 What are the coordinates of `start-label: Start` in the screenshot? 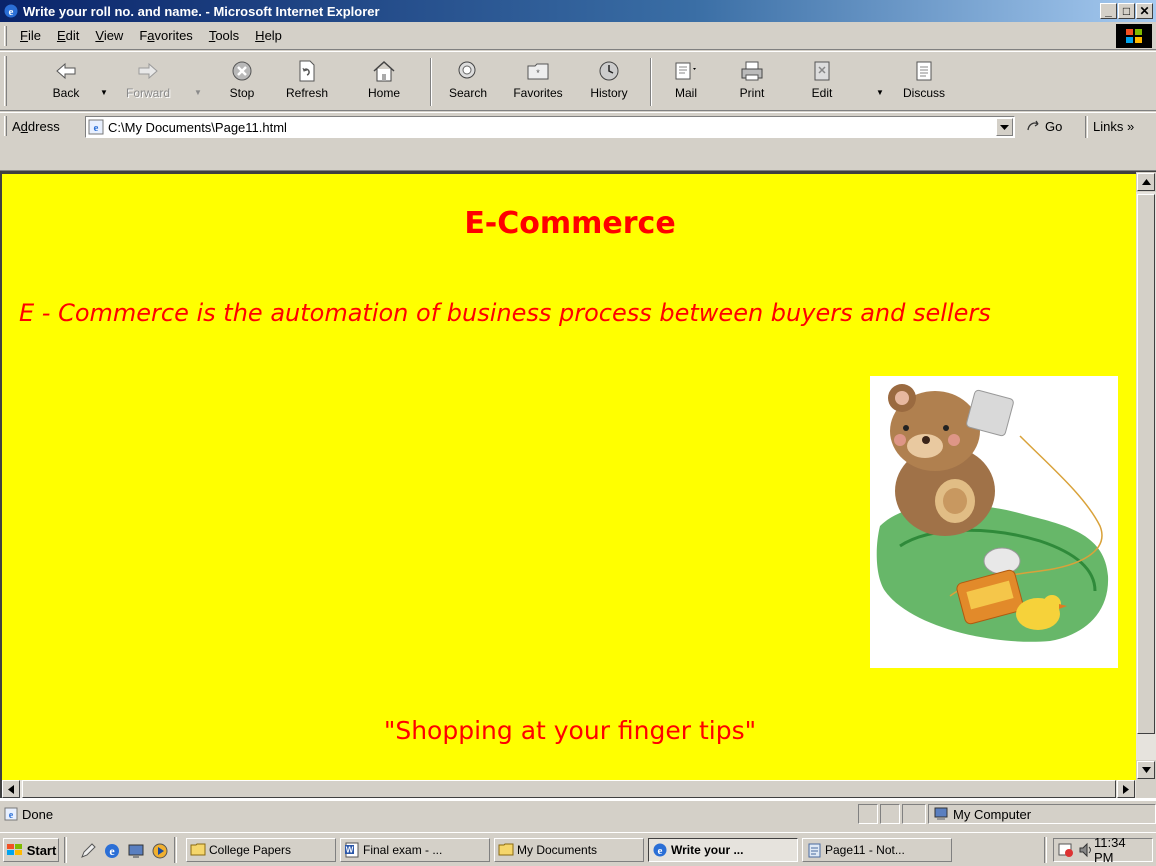 It's located at (41, 850).